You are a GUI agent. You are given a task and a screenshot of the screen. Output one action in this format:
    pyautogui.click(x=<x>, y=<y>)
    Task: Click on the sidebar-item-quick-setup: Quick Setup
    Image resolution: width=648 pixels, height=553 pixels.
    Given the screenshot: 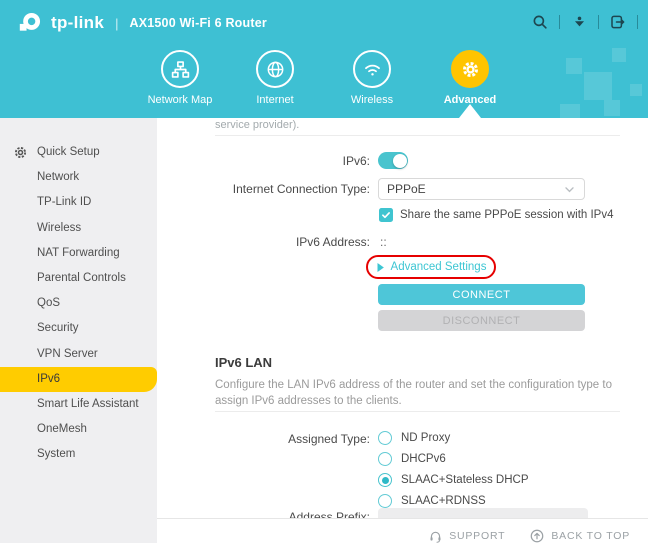 What is the action you would take?
    pyautogui.click(x=78, y=152)
    